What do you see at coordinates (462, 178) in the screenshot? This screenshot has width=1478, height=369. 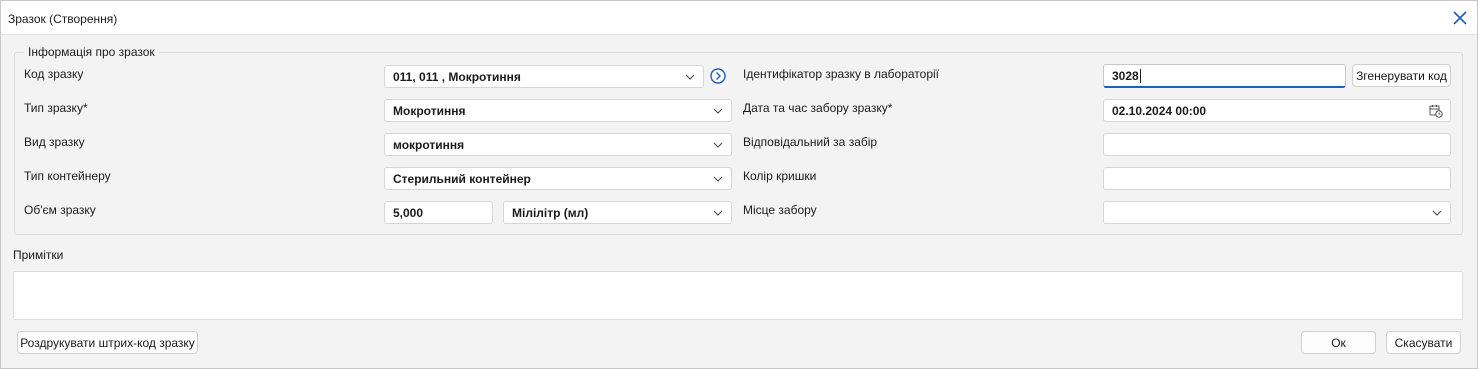 I see `container-type-value: Стерильний контейнер` at bounding box center [462, 178].